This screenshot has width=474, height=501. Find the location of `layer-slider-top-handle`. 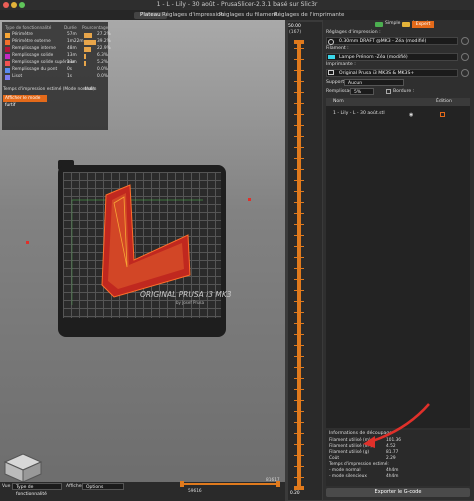

layer-slider-top-handle is located at coordinates (299, 42).